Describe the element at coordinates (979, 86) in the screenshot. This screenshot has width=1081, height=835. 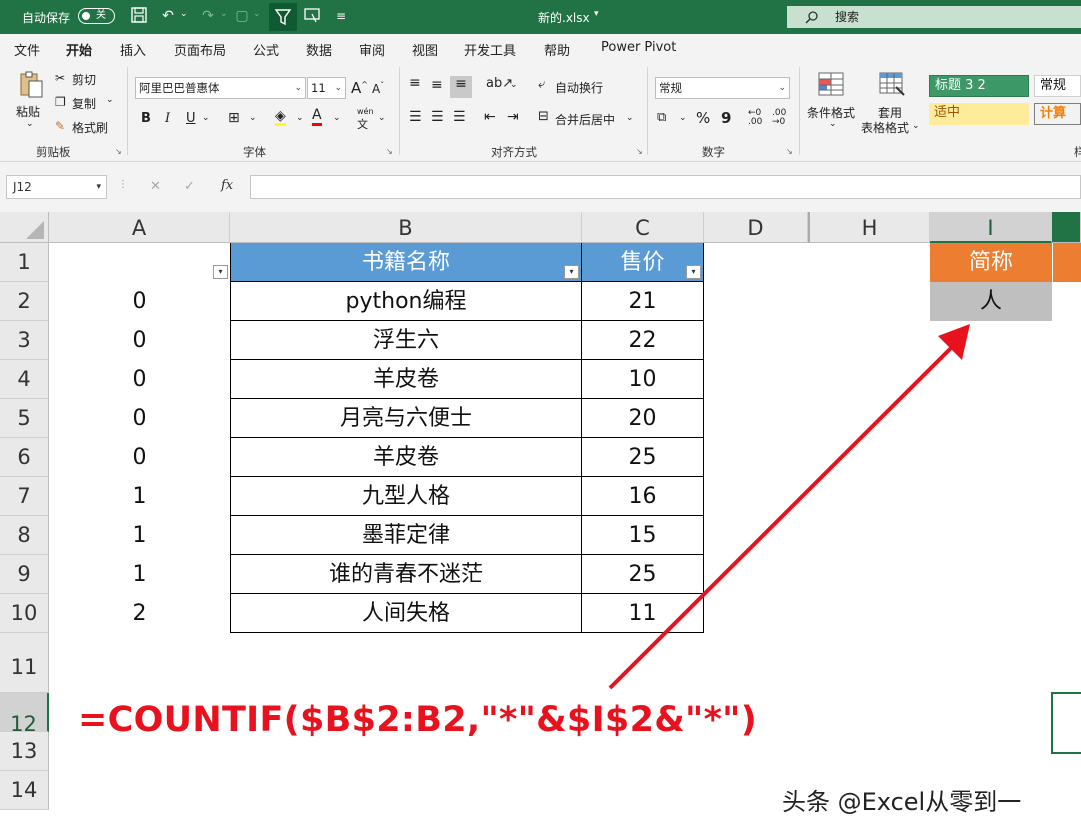
I see `style-heading3: 标题 3 2` at that location.